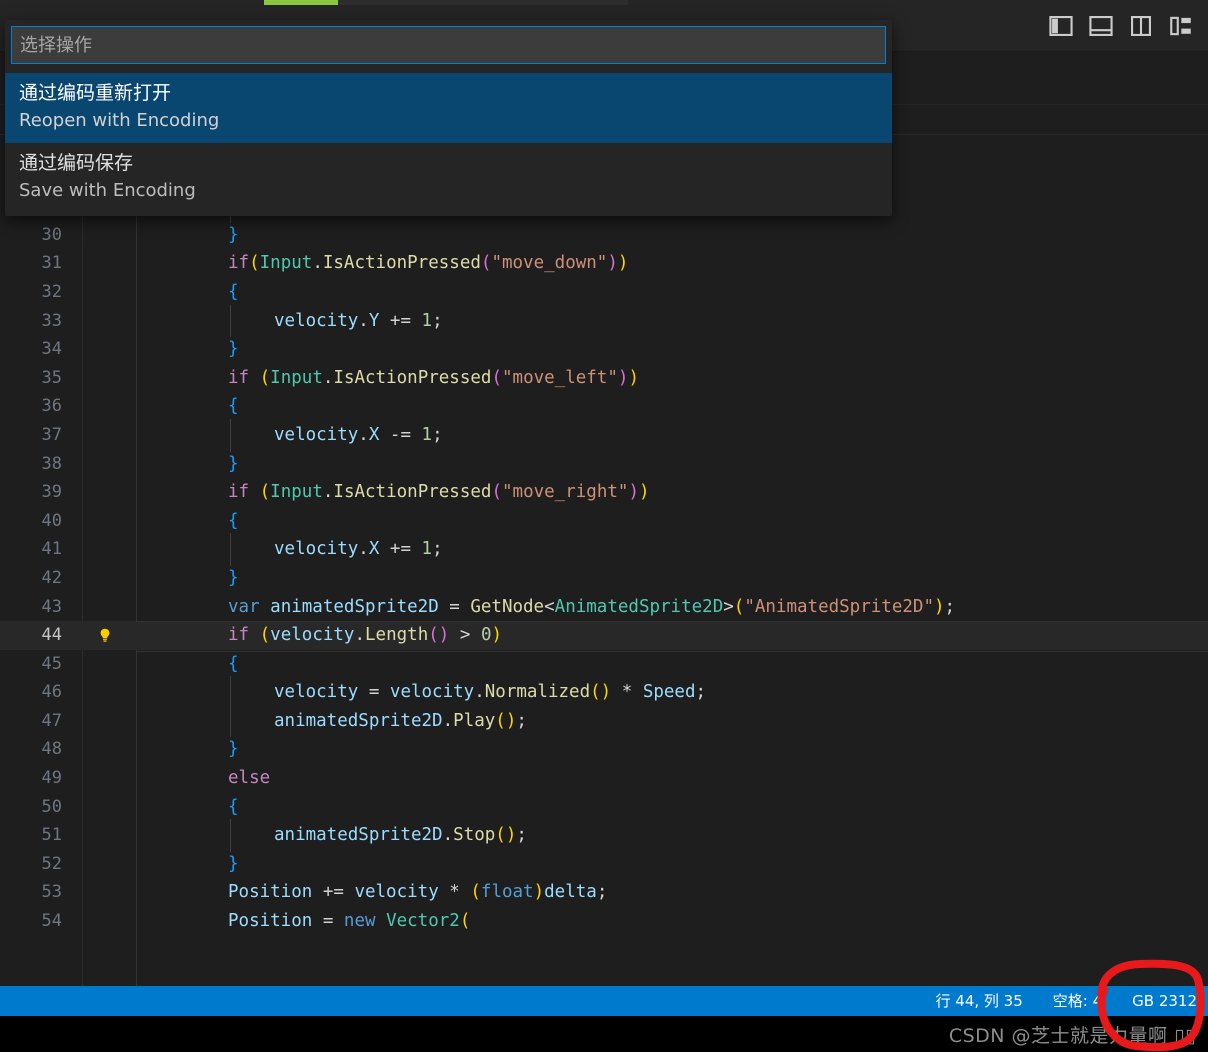  Describe the element at coordinates (604, 235) in the screenshot. I see `code-line: 30 }` at that location.